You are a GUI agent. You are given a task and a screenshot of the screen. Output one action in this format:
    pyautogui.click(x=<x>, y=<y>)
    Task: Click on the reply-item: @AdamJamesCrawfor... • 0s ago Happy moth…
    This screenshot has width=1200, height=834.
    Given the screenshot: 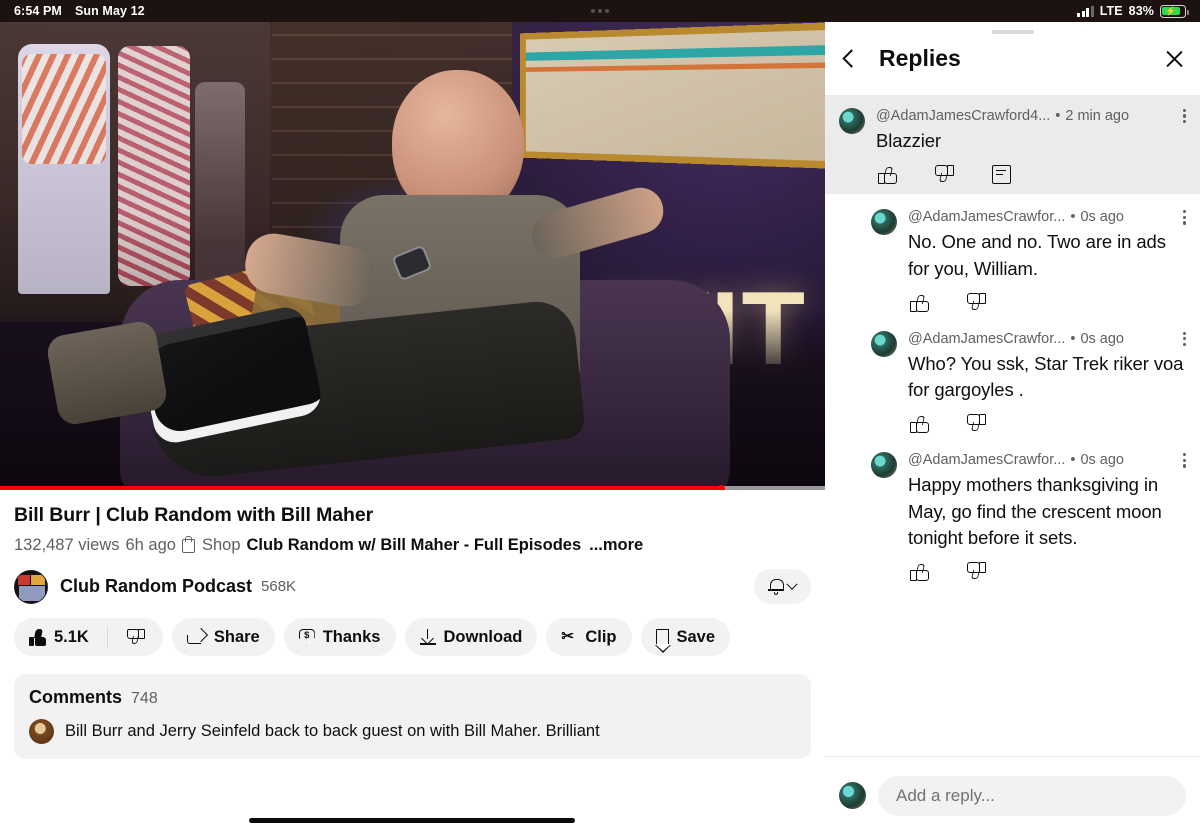 What is the action you would take?
    pyautogui.click(x=1012, y=511)
    